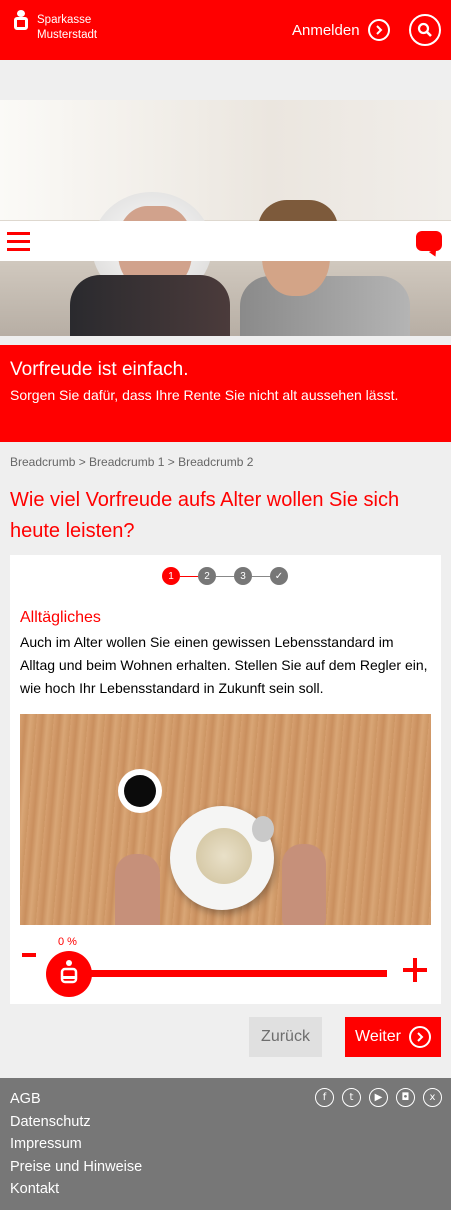 The height and width of the screenshot is (1210, 451). What do you see at coordinates (415, 970) in the screenshot?
I see `plus-icon` at bounding box center [415, 970].